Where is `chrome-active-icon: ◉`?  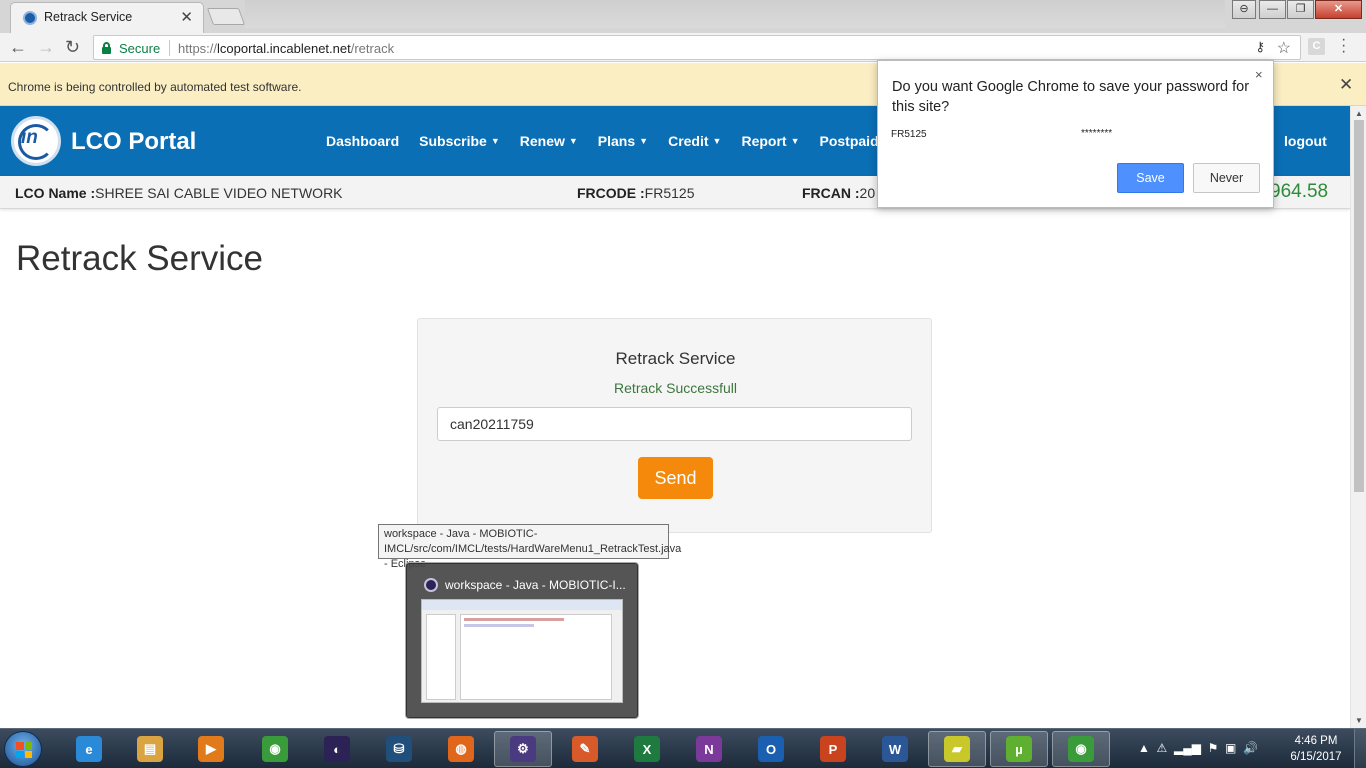
chrome-active-icon: ◉ is located at coordinates (1081, 749).